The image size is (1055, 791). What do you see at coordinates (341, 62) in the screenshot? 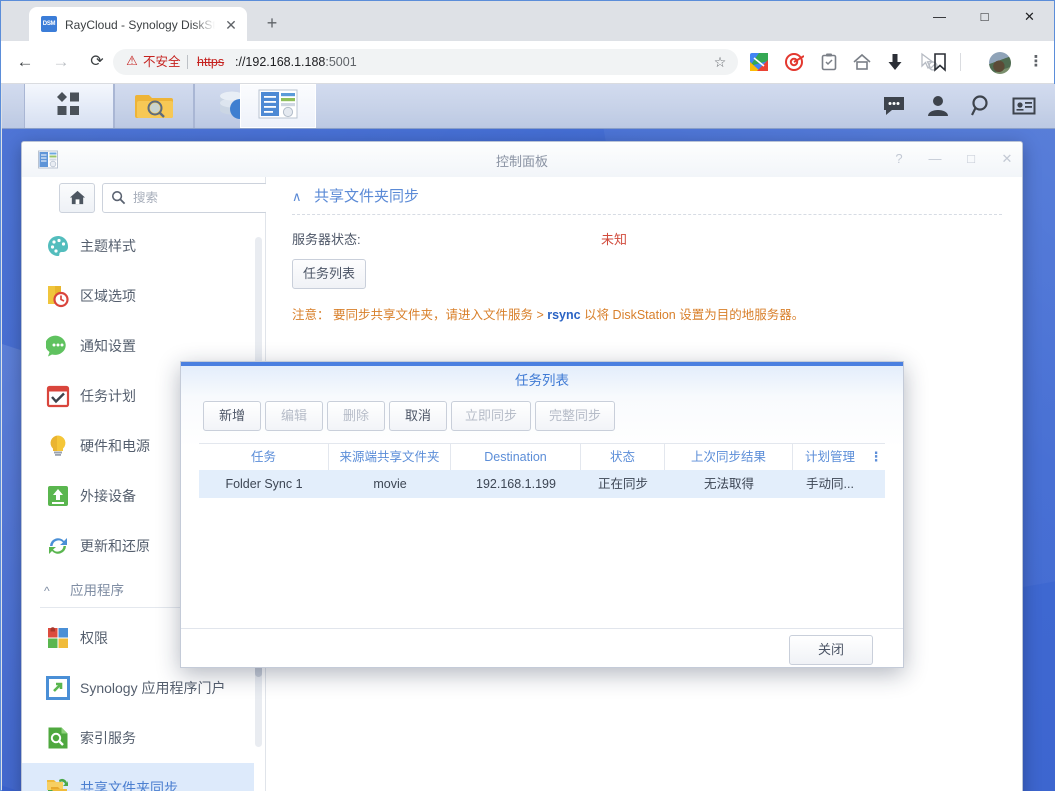
I see `url-port: :5001` at bounding box center [341, 62].